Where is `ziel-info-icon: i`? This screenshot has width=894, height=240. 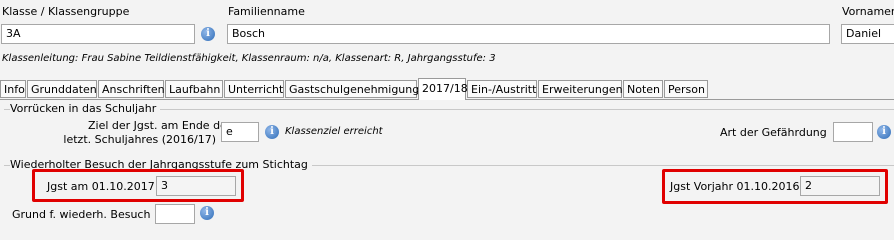
ziel-info-icon: i is located at coordinates (272, 132).